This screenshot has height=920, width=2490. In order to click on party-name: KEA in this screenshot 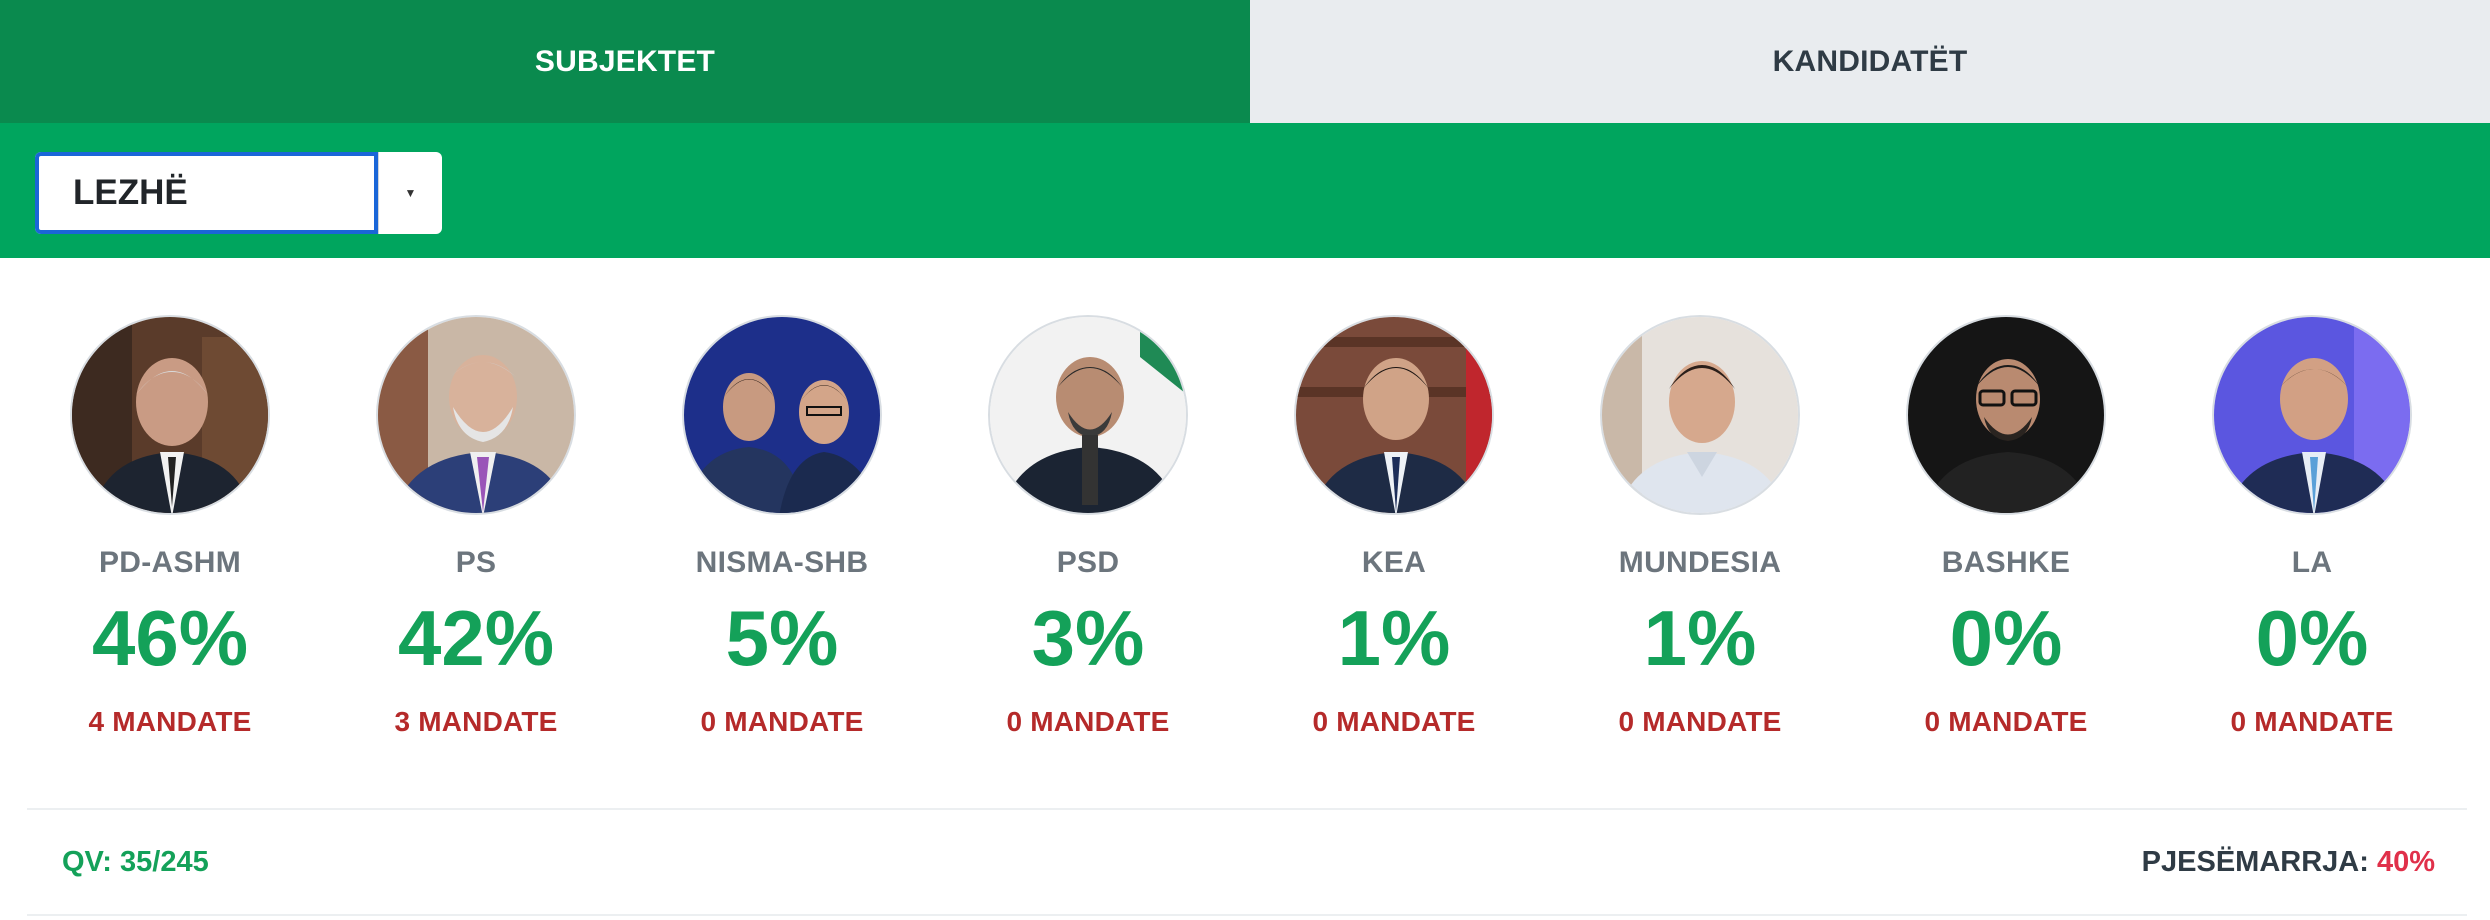, I will do `click(1394, 562)`.